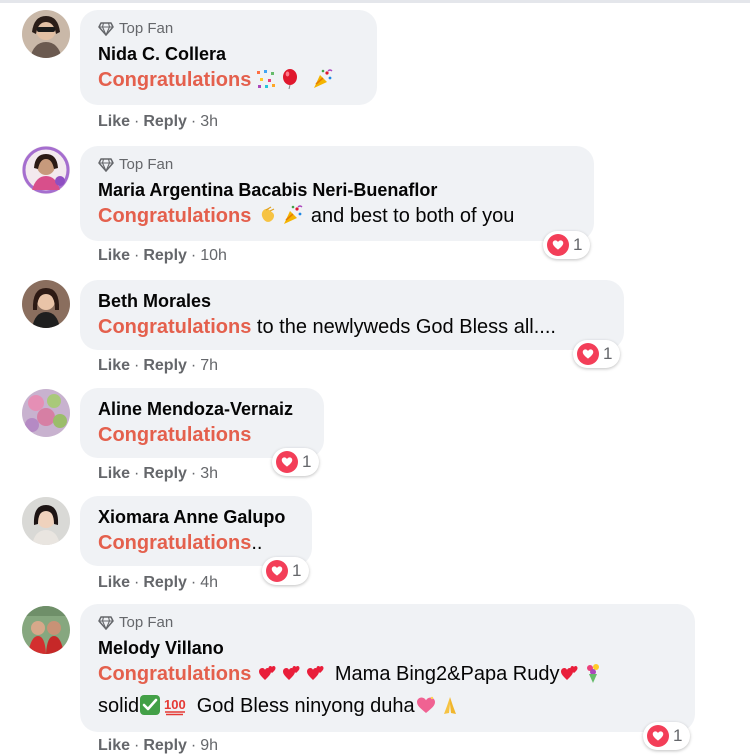  Describe the element at coordinates (426, 705) in the screenshot. I see `sparkling-heart-icon` at that location.